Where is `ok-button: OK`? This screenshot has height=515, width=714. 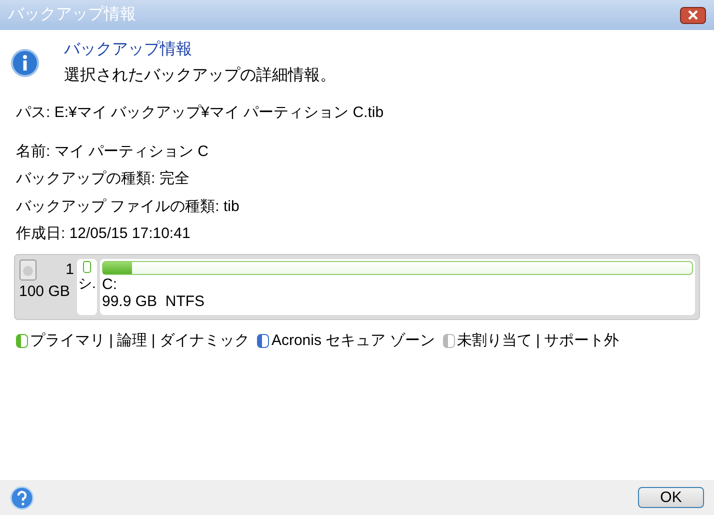 ok-button: OK is located at coordinates (671, 497).